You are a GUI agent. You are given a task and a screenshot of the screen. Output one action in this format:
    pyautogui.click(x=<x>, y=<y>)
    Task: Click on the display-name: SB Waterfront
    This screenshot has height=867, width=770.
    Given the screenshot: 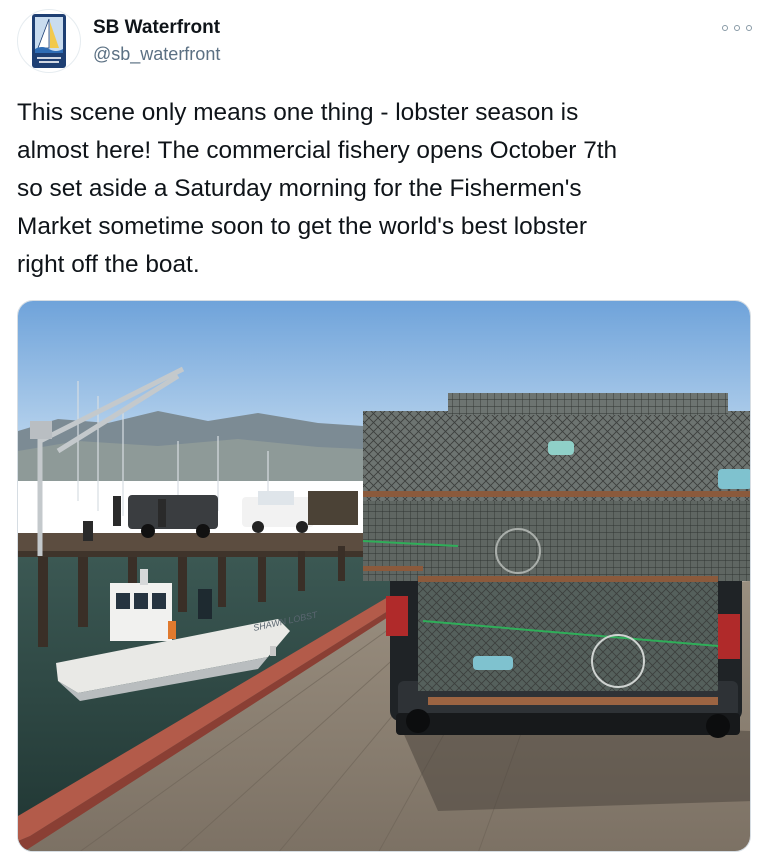 What is the action you would take?
    pyautogui.click(x=156, y=28)
    